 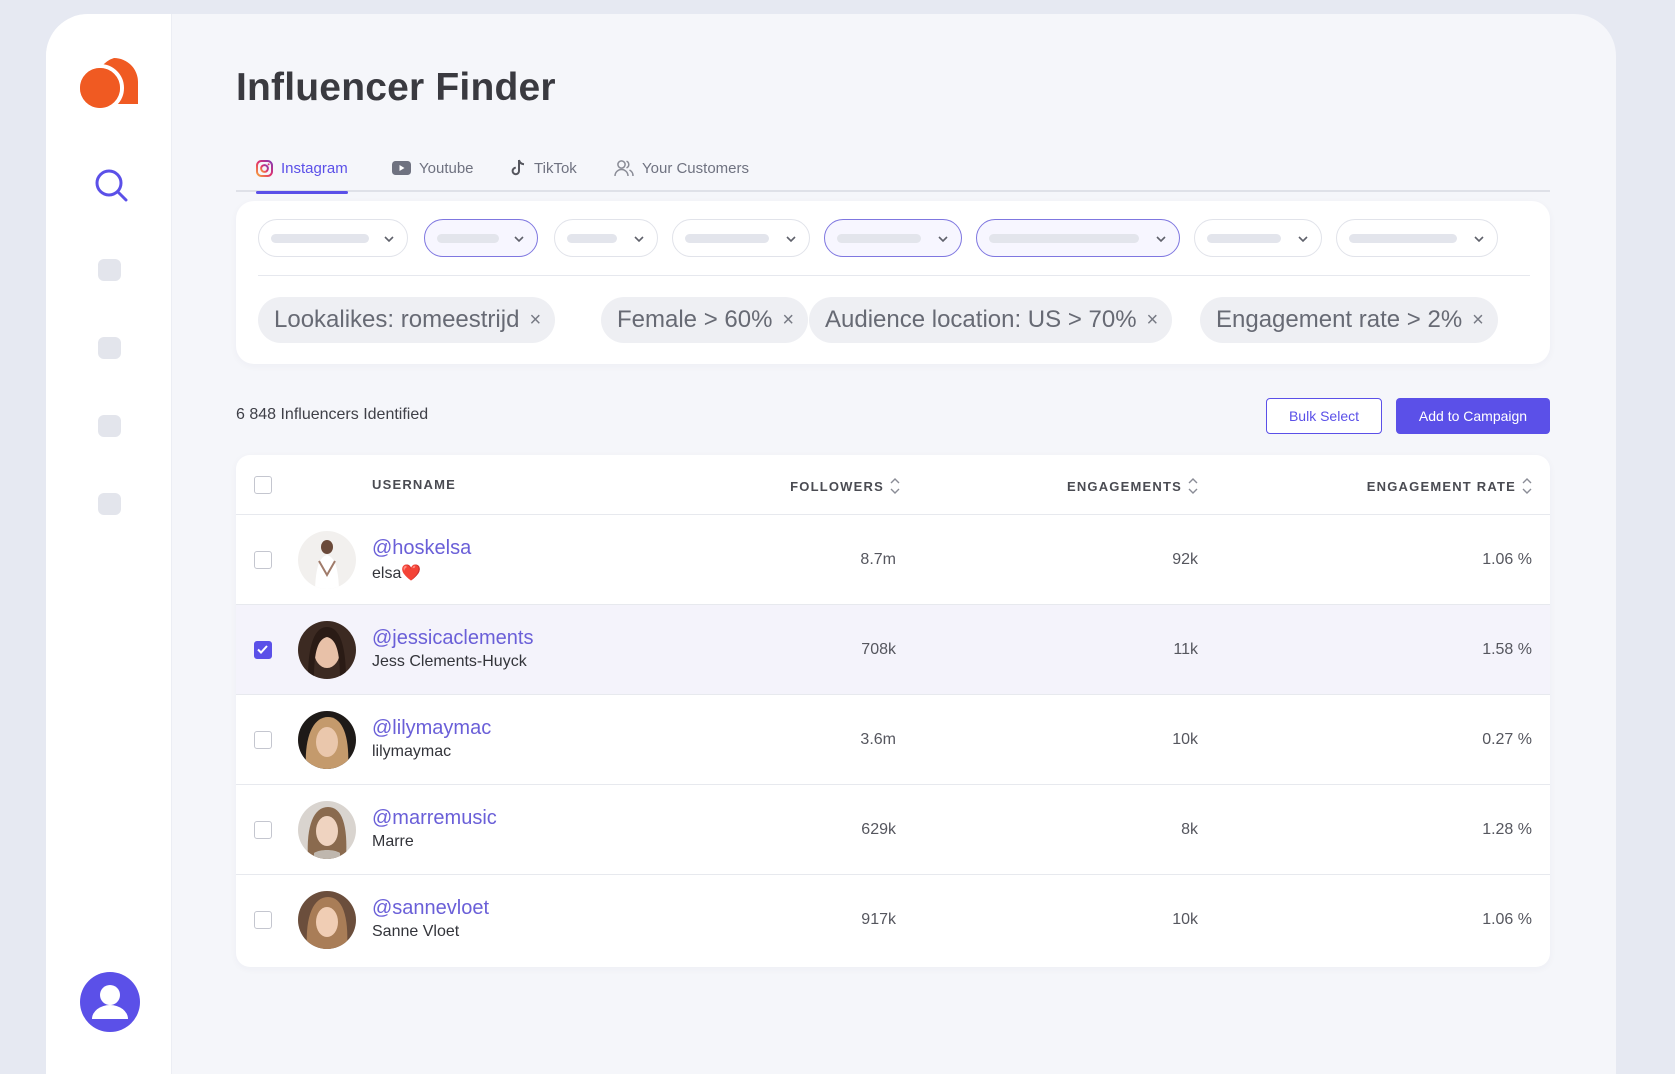 What do you see at coordinates (431, 728) in the screenshot?
I see `username-link: @lilymaymac` at bounding box center [431, 728].